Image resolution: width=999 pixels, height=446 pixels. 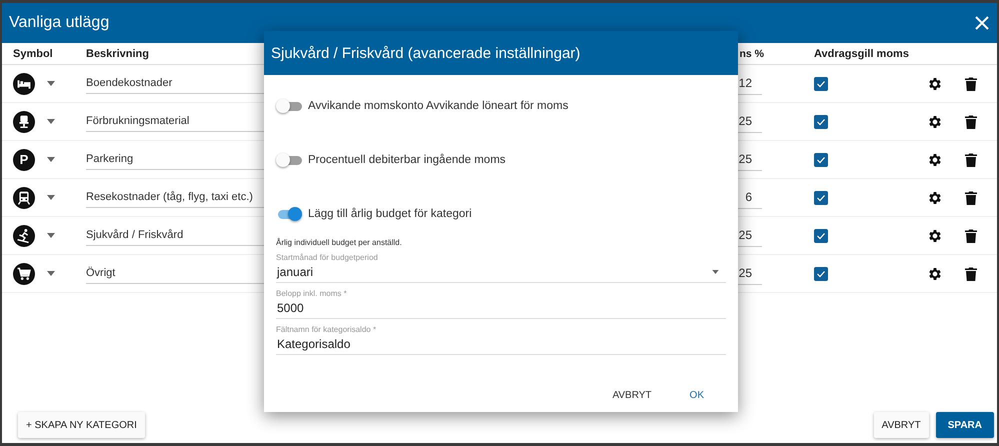 I want to click on toggle-label: Lägg till årlig budget för kategori, so click(x=390, y=214).